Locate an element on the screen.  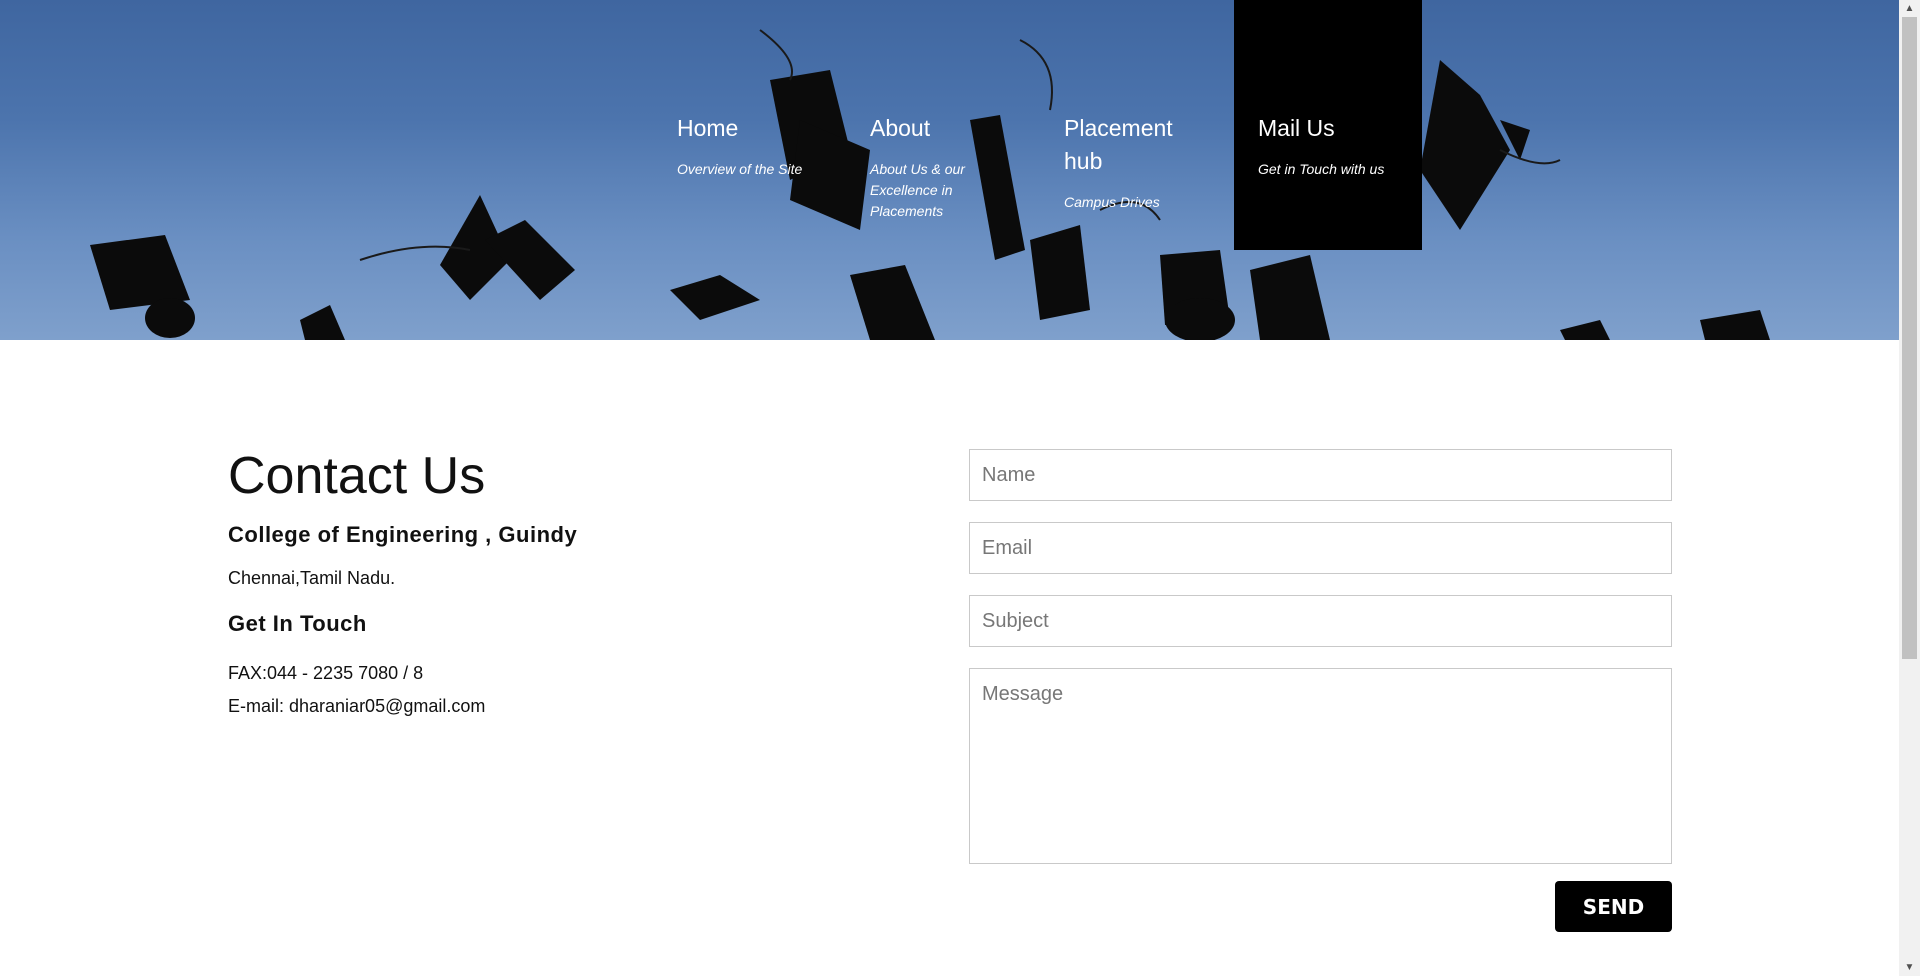
nav-item-title: Home is located at coordinates (708, 128).